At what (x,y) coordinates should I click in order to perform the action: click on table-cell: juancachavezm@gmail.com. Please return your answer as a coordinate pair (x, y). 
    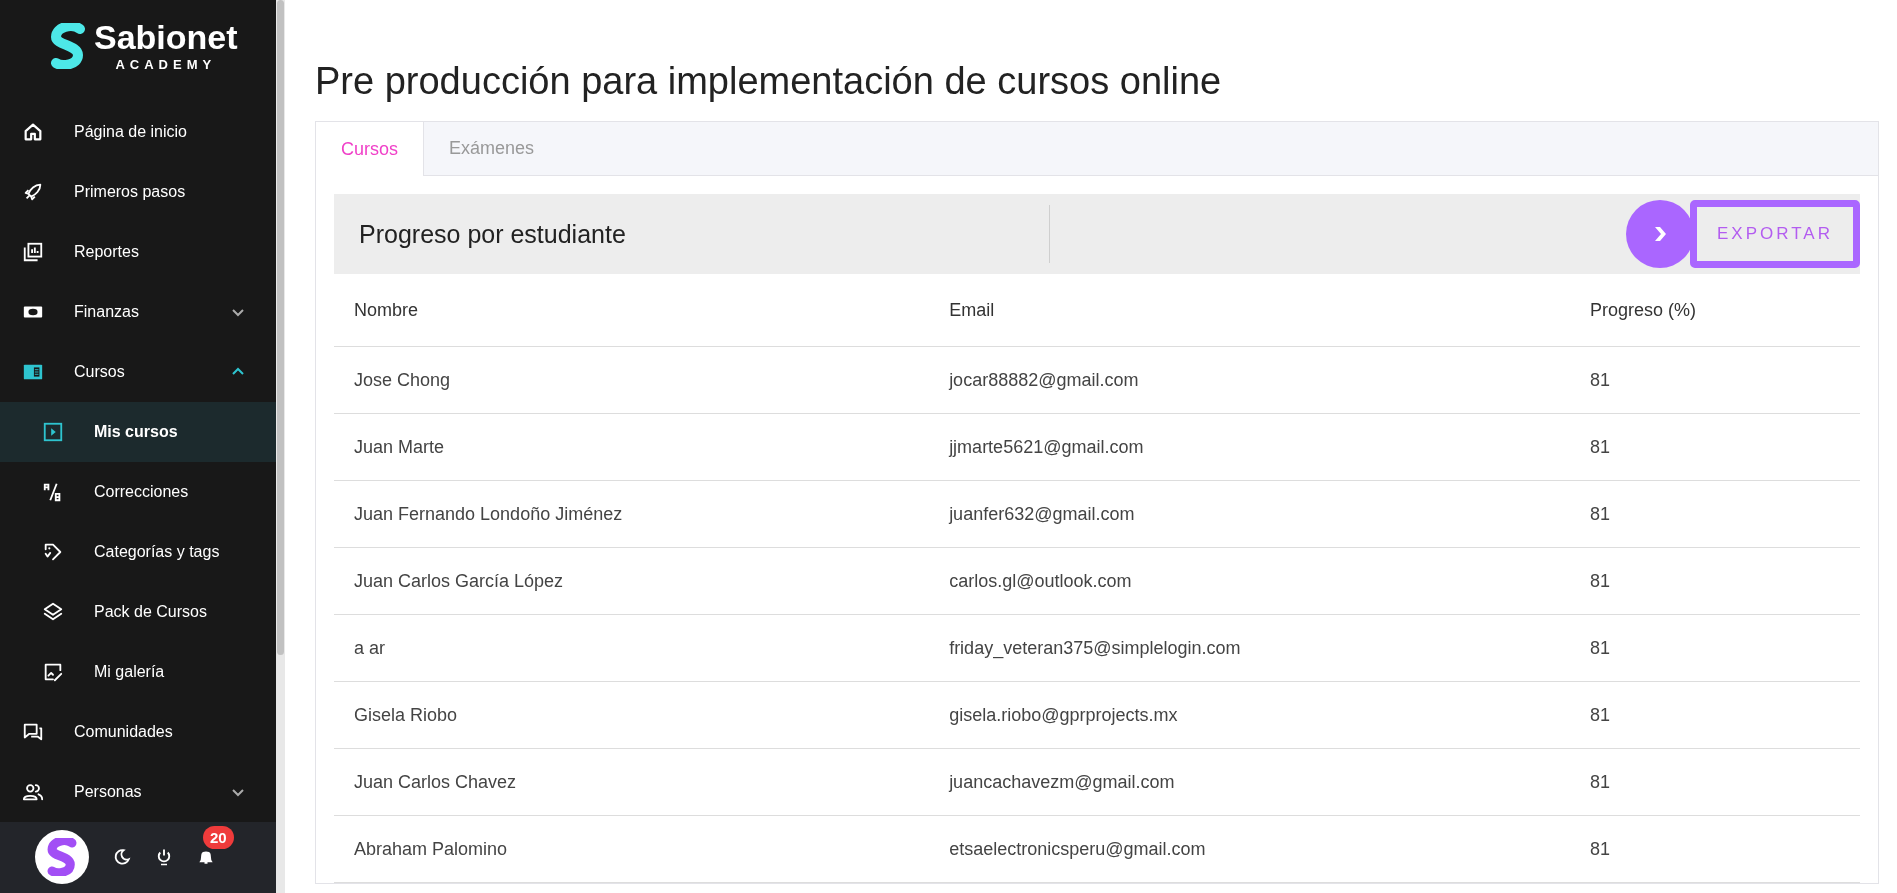
    Looking at the image, I should click on (1250, 782).